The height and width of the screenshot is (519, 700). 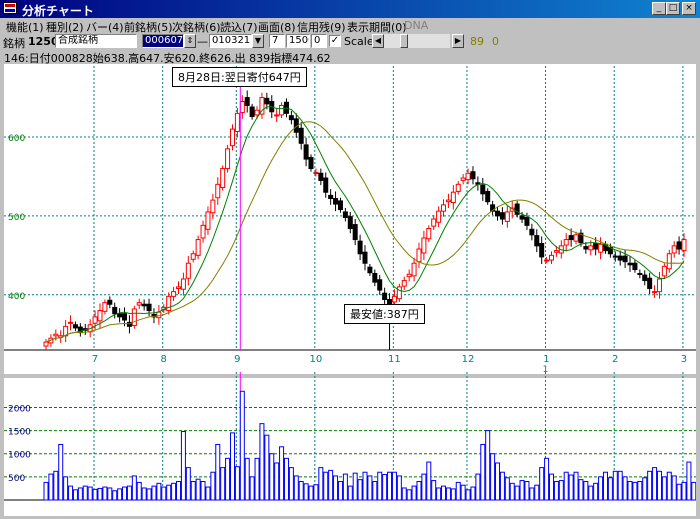 What do you see at coordinates (25, 27) in the screenshot?
I see `menu-function: 機能(1)` at bounding box center [25, 27].